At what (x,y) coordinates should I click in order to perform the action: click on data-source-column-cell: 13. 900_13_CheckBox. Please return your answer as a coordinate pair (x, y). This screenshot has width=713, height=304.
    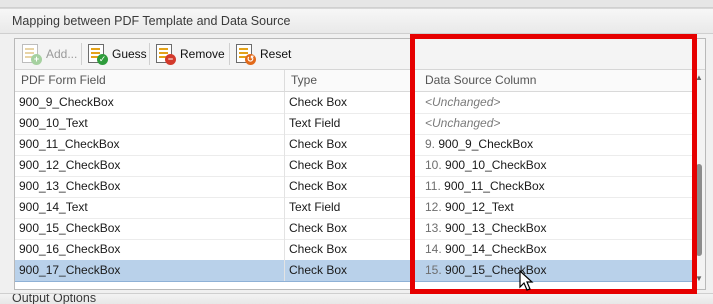
    Looking at the image, I should click on (554, 228).